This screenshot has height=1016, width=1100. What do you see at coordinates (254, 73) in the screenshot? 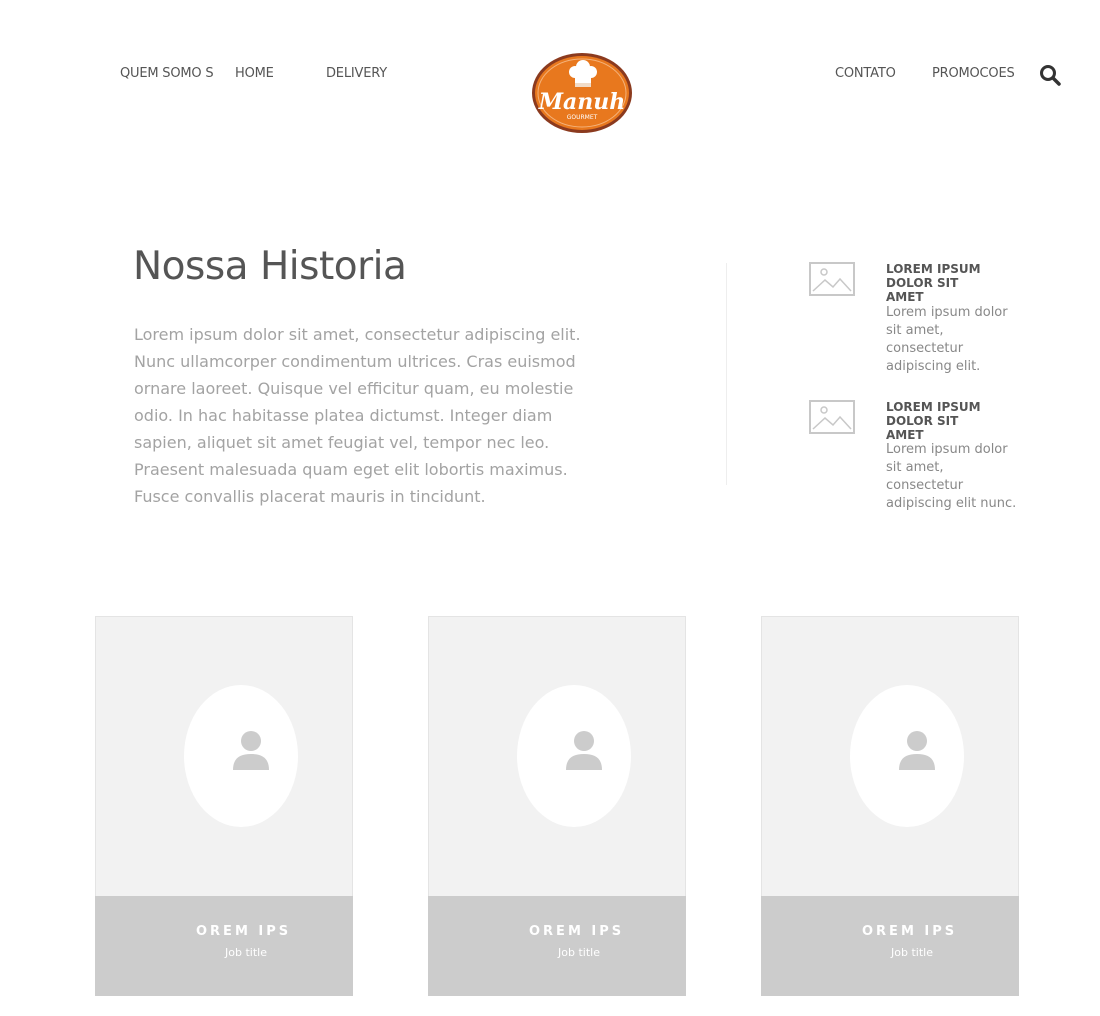
I see `nav-link-home: HOME` at bounding box center [254, 73].